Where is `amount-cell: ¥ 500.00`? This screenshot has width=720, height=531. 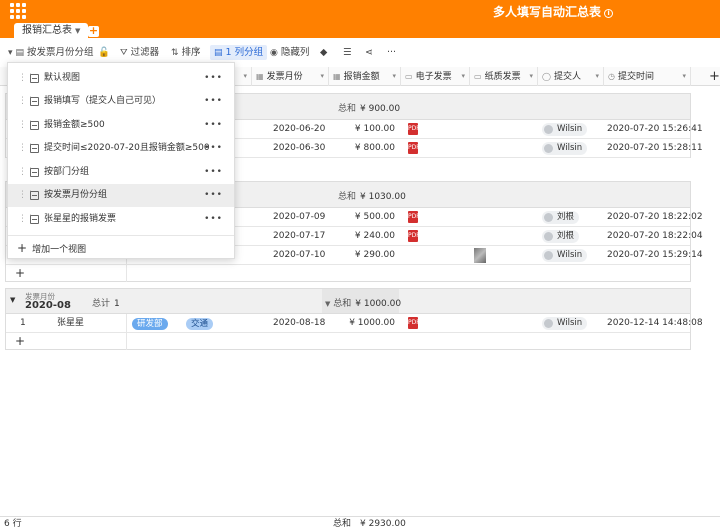 amount-cell: ¥ 500.00 is located at coordinates (371, 217).